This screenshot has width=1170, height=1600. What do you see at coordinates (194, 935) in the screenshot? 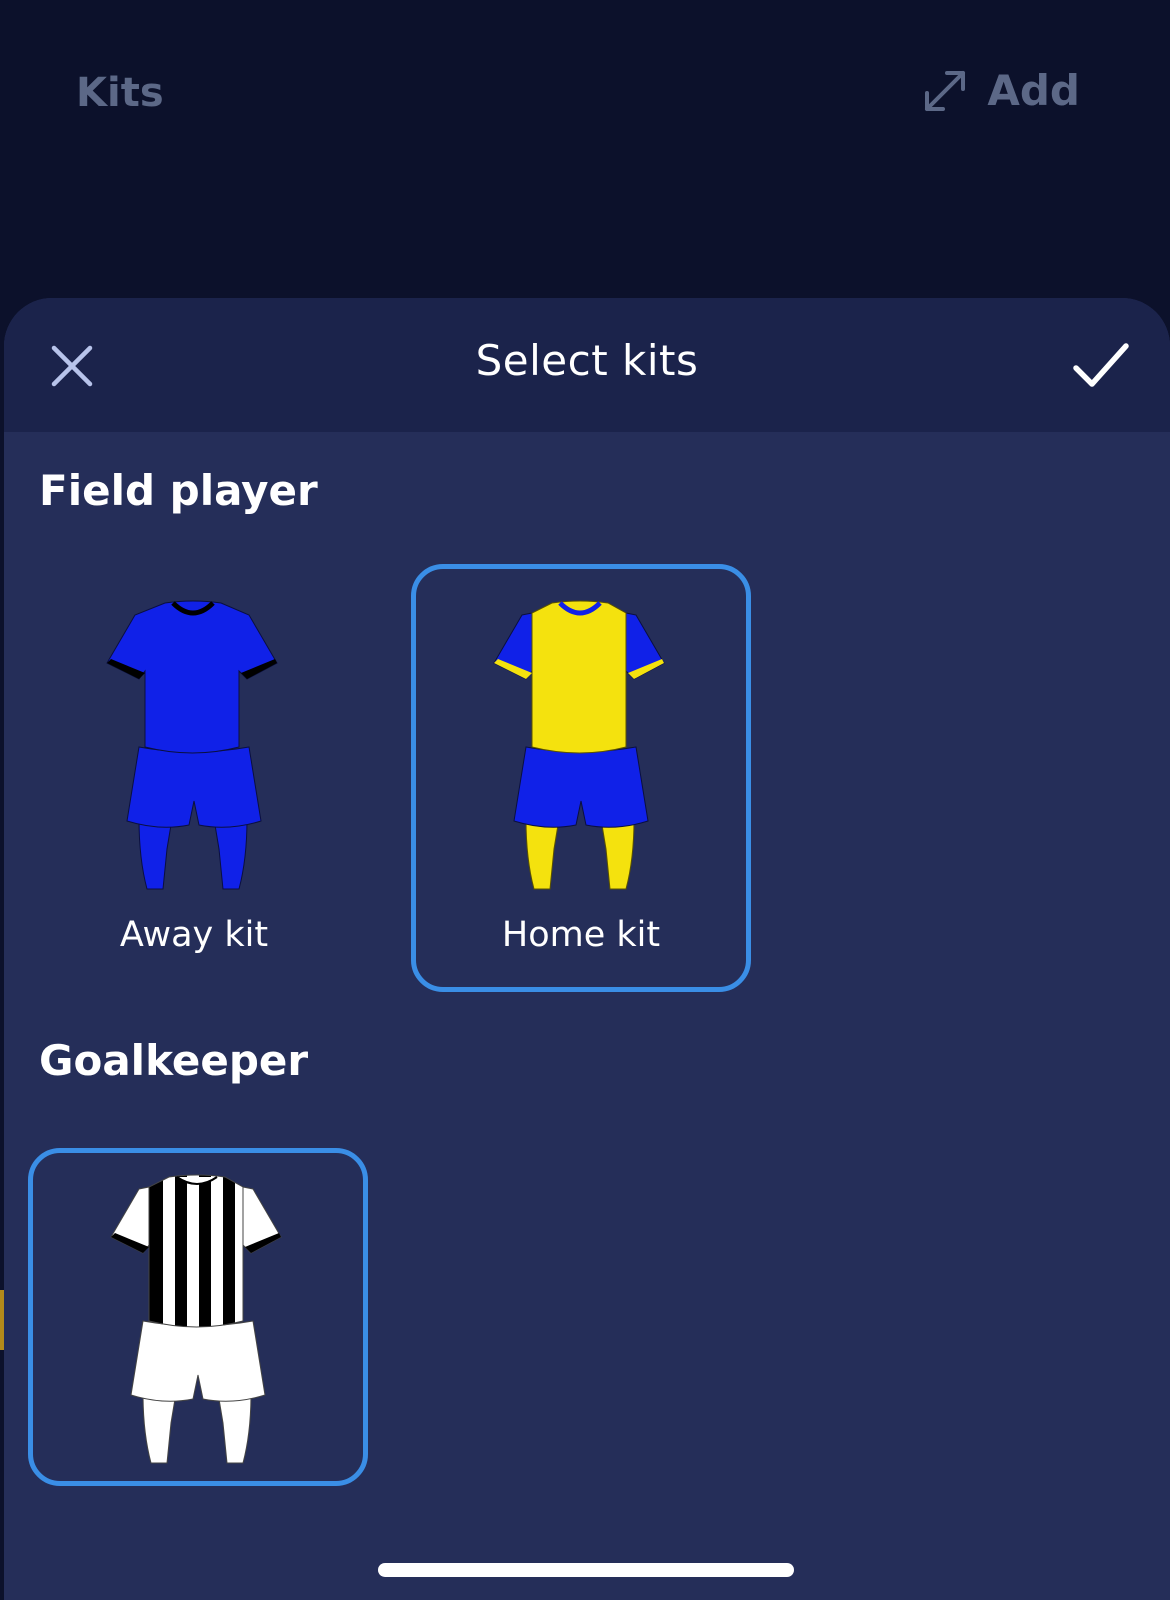
I see `kit-label: Away kit` at bounding box center [194, 935].